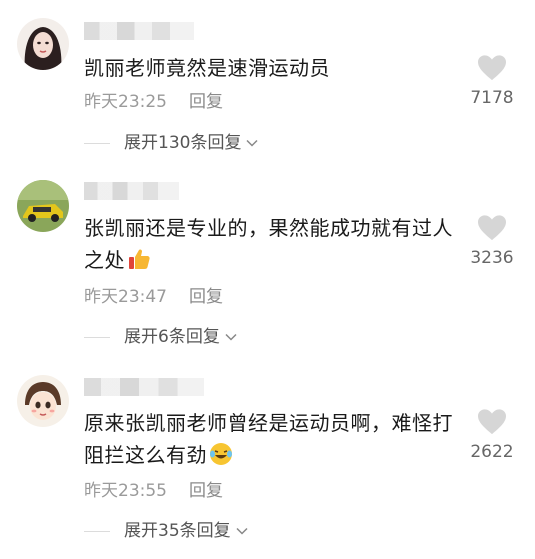 This screenshot has height=559, width=535. What do you see at coordinates (177, 531) in the screenshot?
I see `expand-replies-label: 展开35条回复` at bounding box center [177, 531].